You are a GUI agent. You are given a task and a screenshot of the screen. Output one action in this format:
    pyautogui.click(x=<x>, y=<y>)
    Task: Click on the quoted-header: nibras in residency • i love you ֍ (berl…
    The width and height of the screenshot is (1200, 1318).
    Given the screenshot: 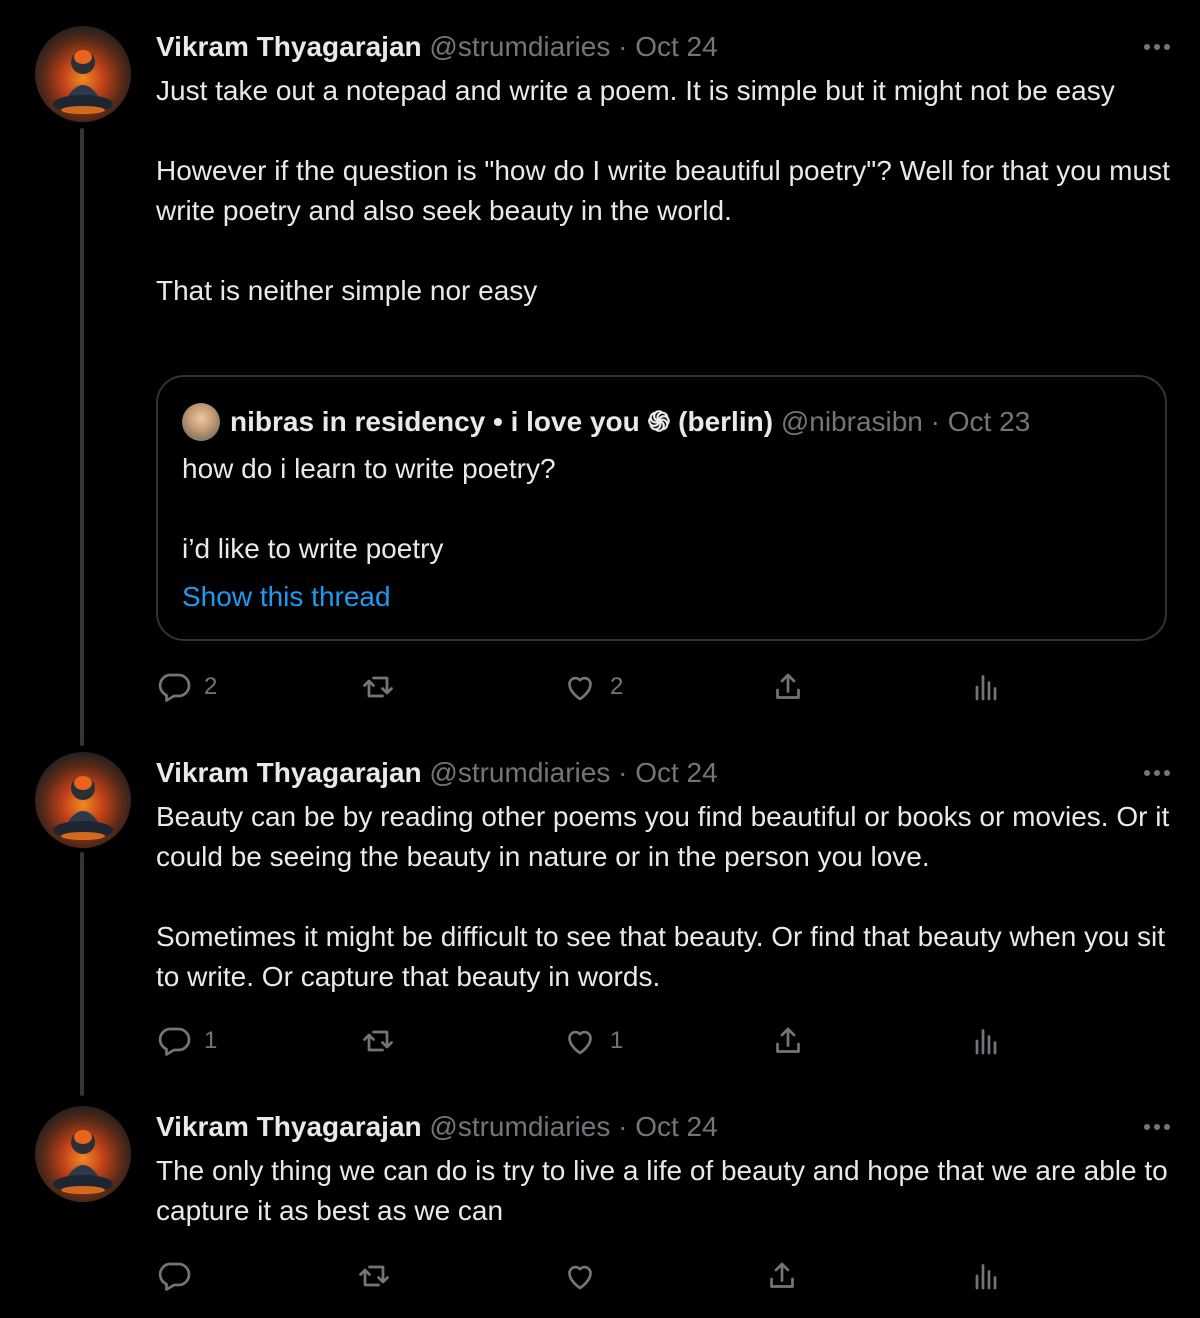 What is the action you would take?
    pyautogui.click(x=630, y=422)
    